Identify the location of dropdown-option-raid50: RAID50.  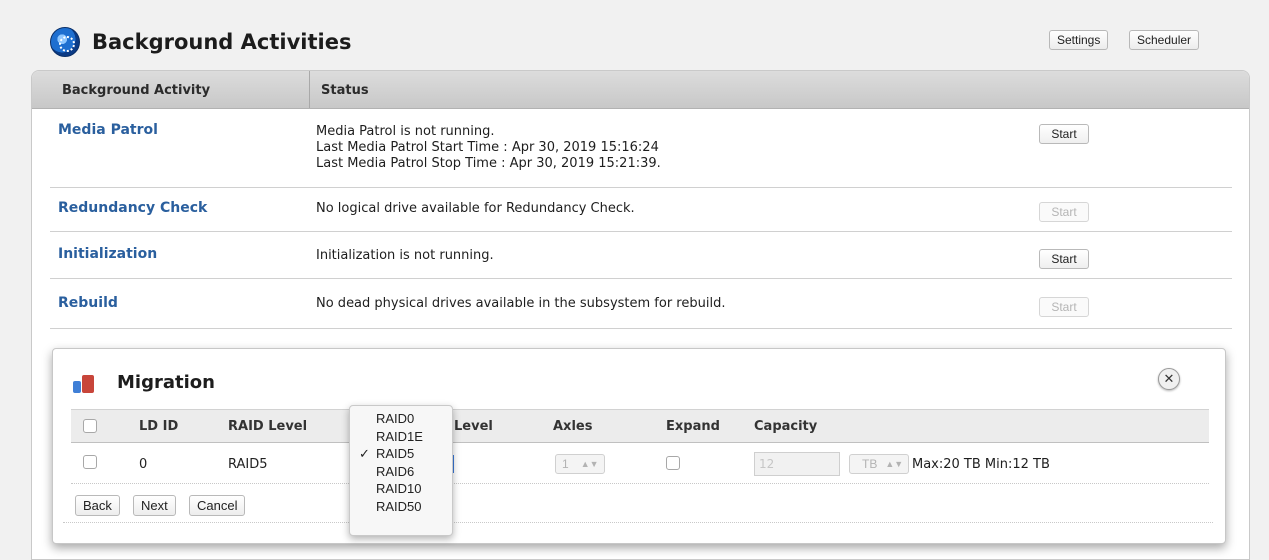
(401, 507).